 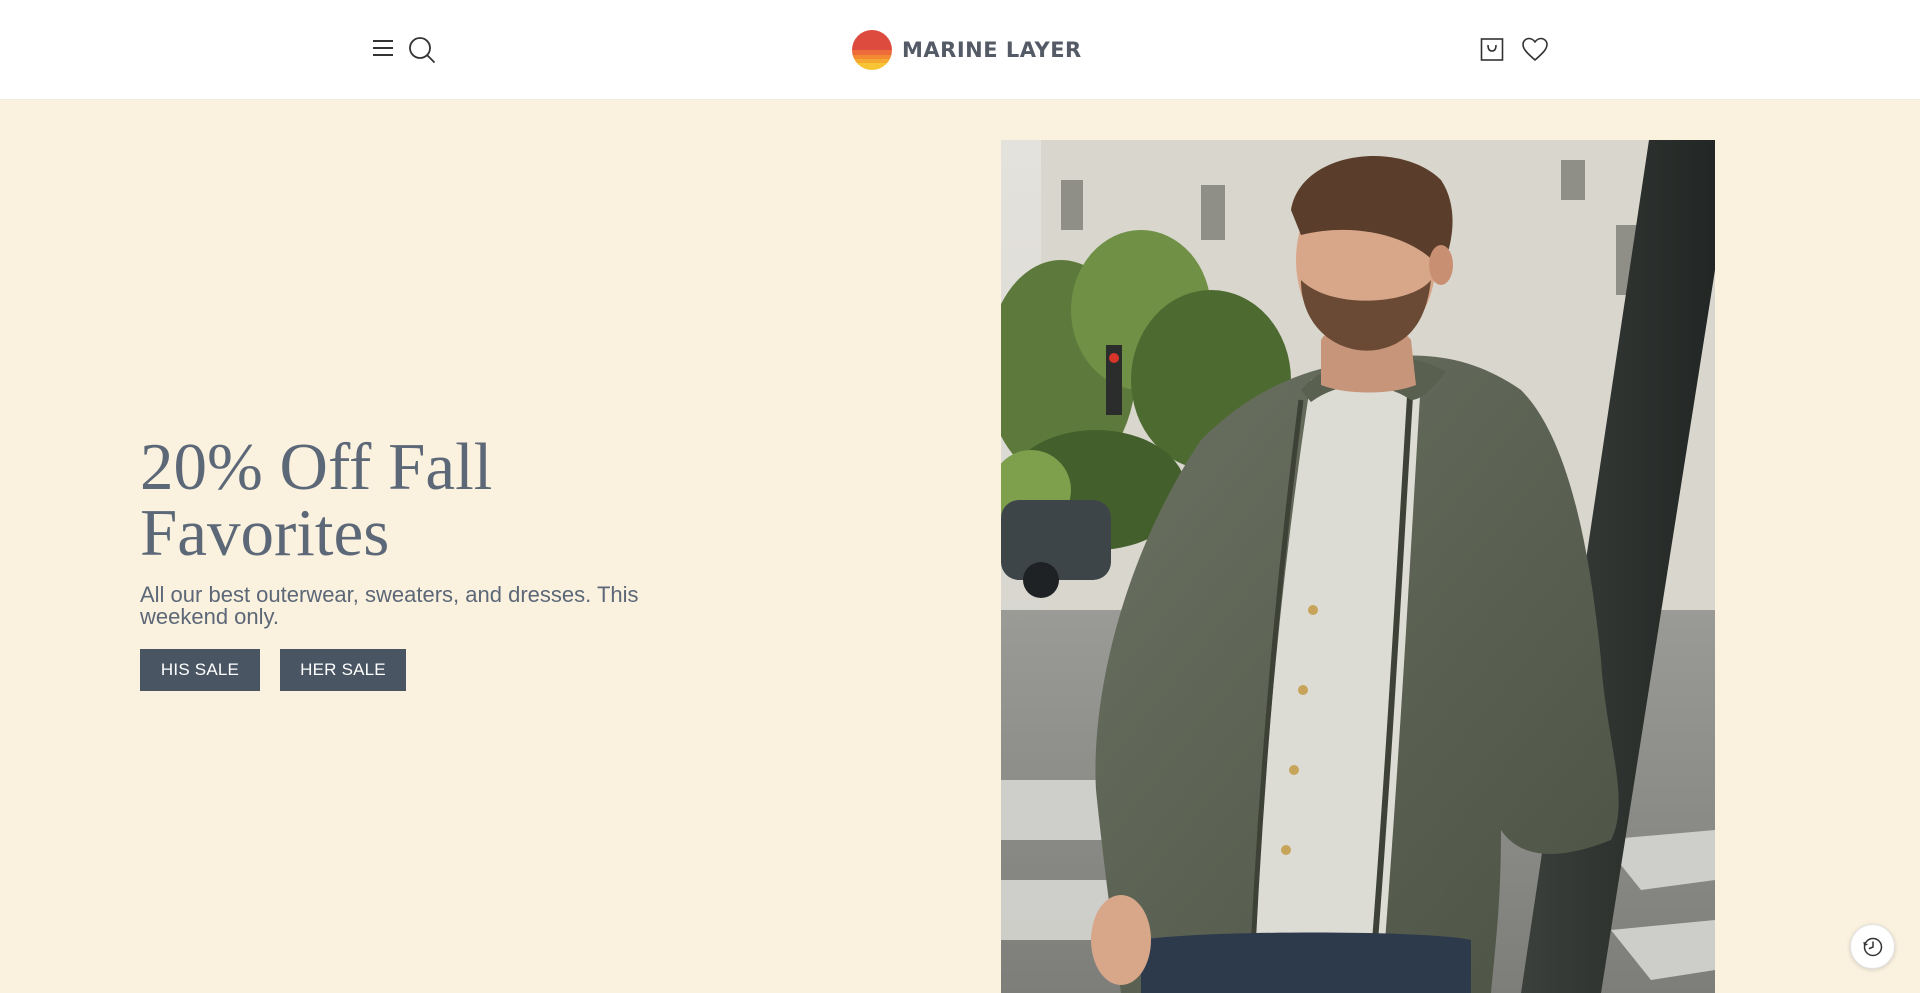 What do you see at coordinates (383, 48) in the screenshot?
I see `hamburger-menu-icon` at bounding box center [383, 48].